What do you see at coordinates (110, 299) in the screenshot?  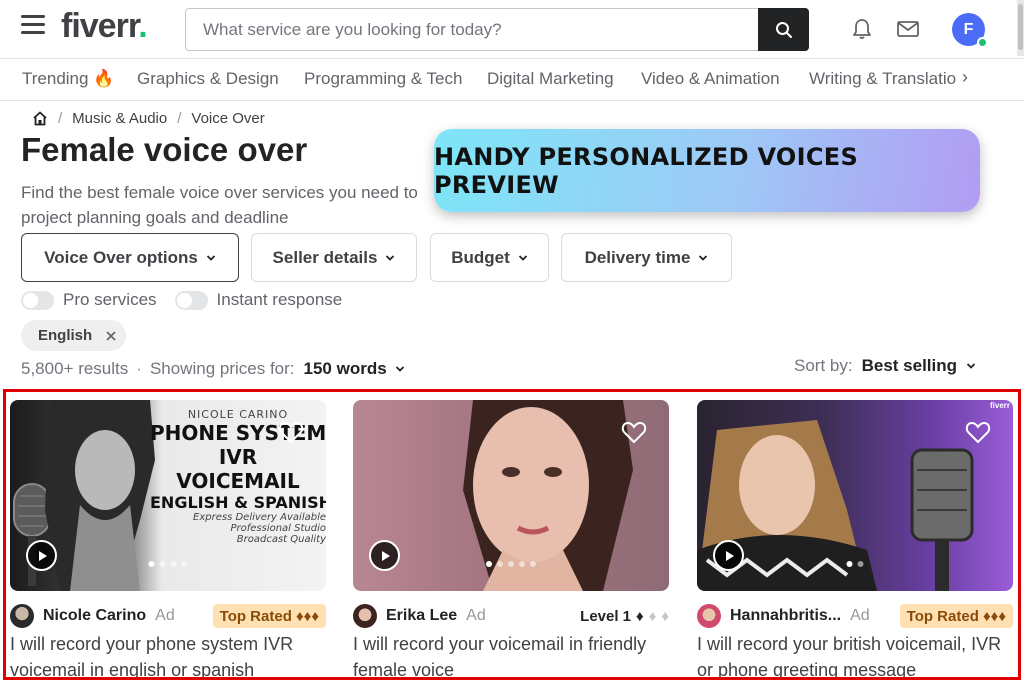 I see `pro-services-label: Pro services` at bounding box center [110, 299].